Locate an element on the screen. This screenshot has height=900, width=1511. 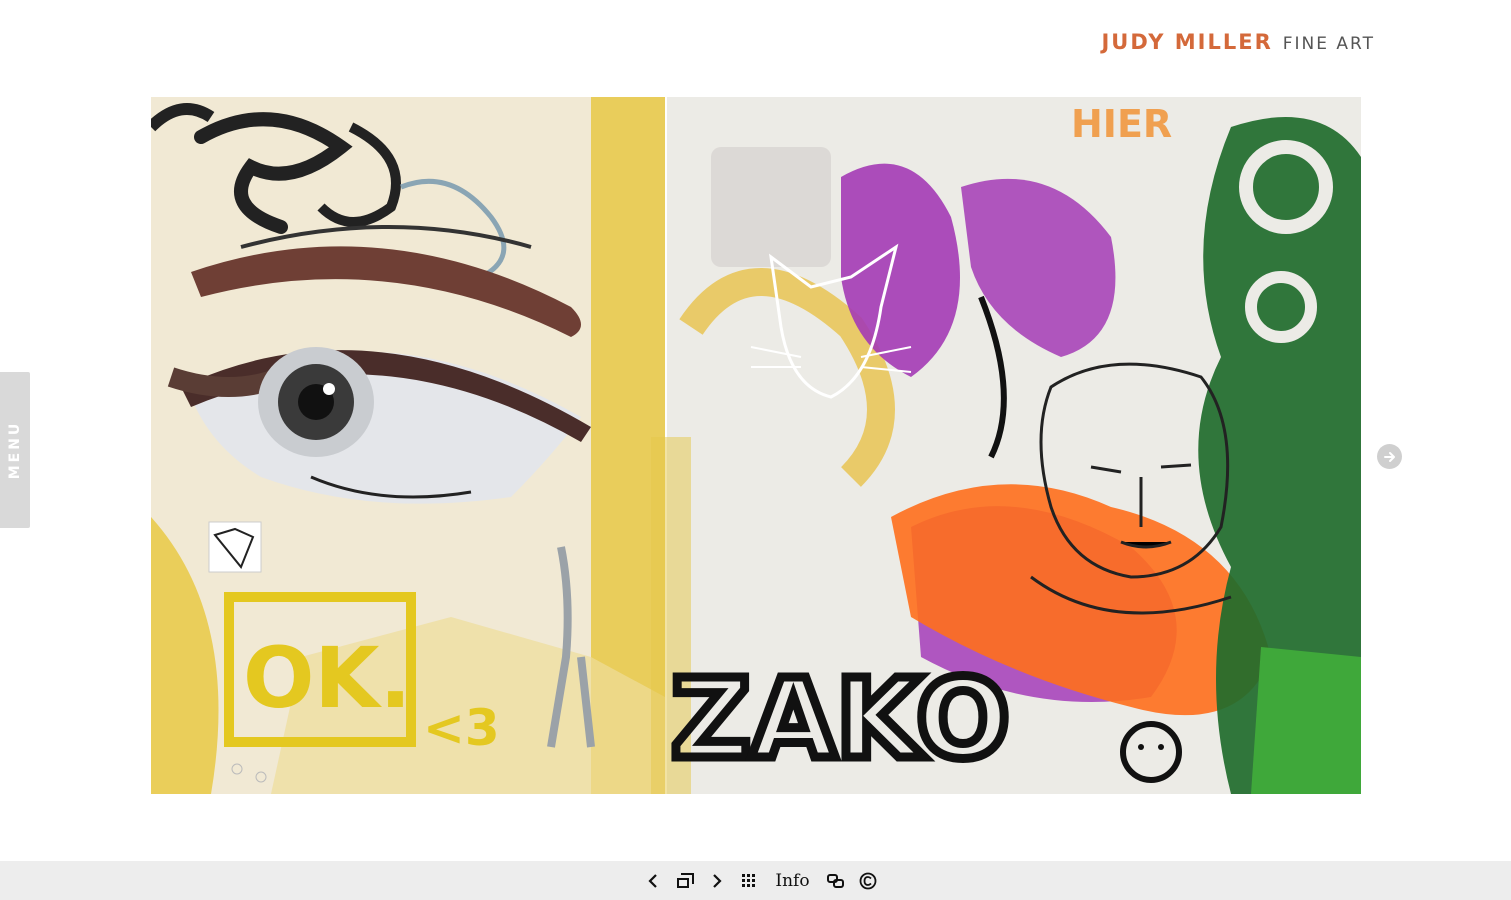
copyright-icon is located at coordinates (867, 880).